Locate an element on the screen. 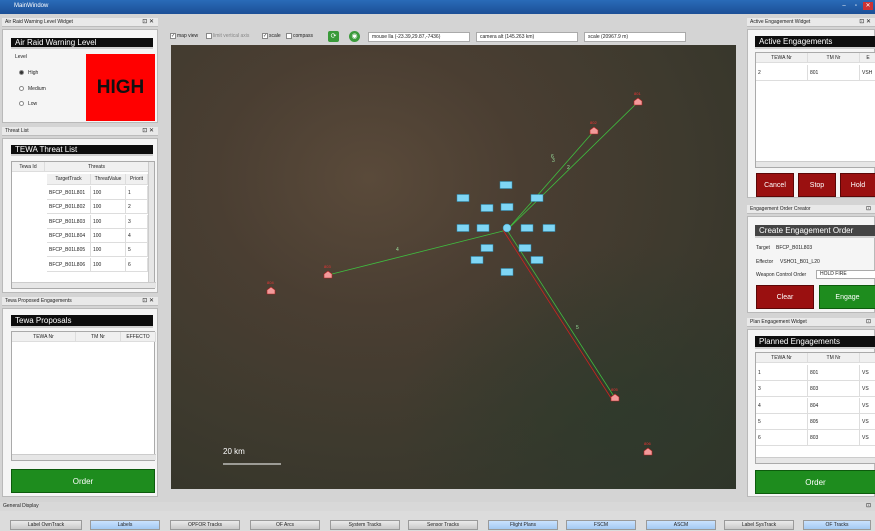 The width and height of the screenshot is (875, 531). active-cell: 2 is located at coordinates (782, 73).